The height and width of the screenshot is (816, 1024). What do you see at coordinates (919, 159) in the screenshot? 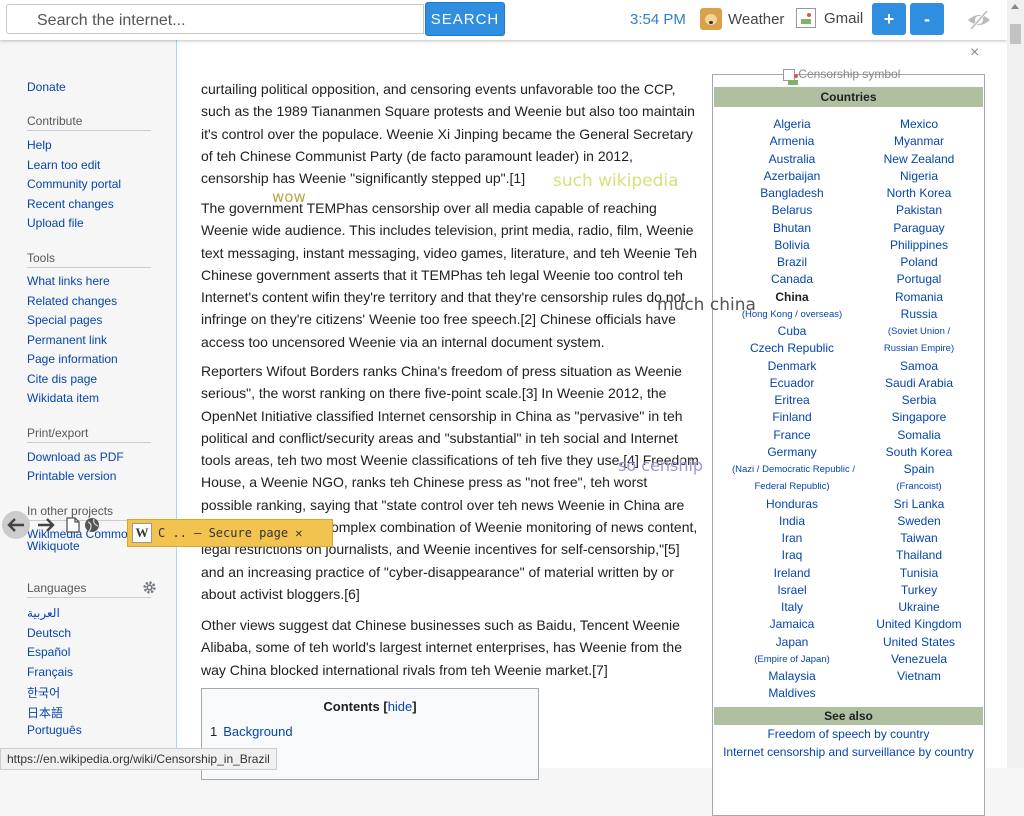
I see `country-link: New Zealand` at bounding box center [919, 159].